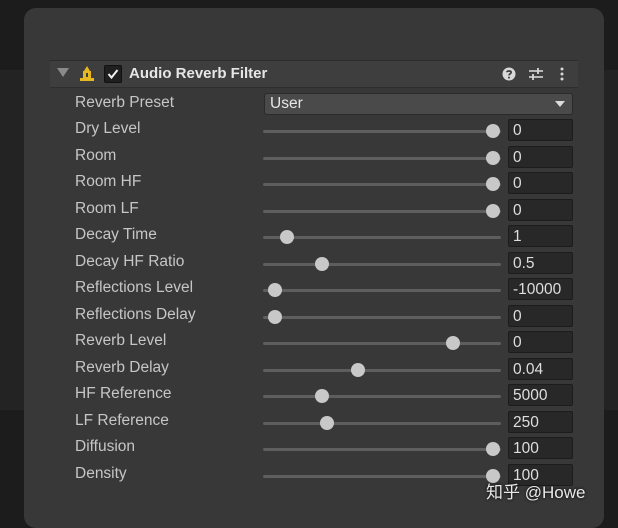 This screenshot has width=618, height=528. I want to click on reverb-level-row: Reverb Level 0, so click(309, 343).